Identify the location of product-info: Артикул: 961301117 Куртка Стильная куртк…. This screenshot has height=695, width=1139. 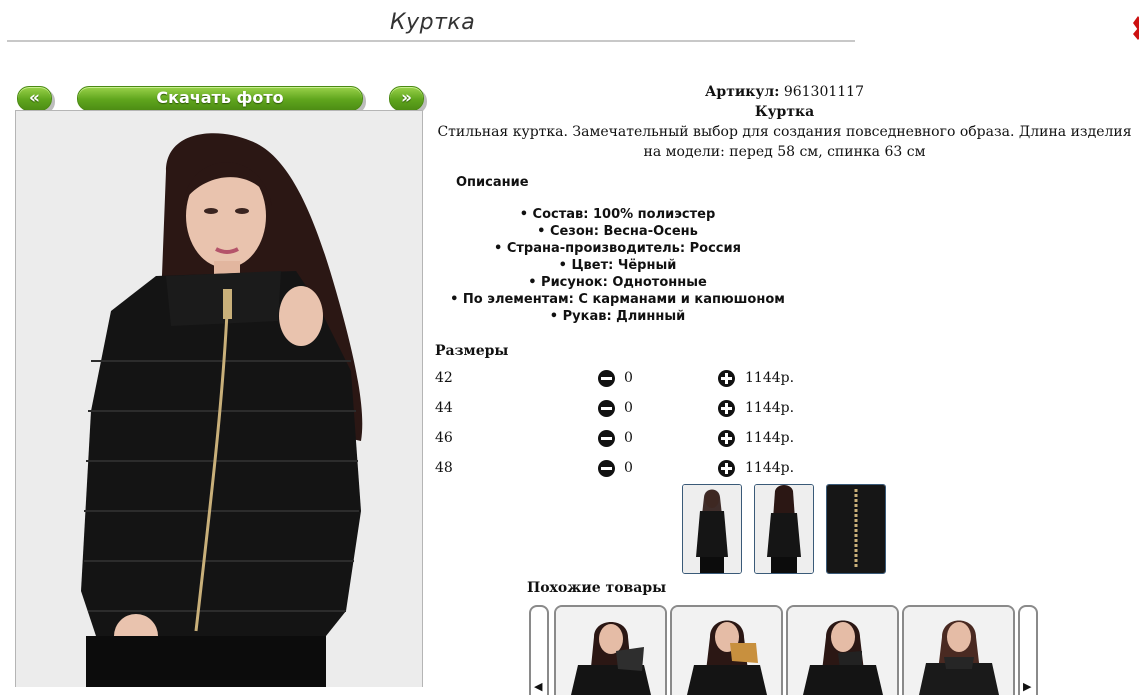
(784, 122).